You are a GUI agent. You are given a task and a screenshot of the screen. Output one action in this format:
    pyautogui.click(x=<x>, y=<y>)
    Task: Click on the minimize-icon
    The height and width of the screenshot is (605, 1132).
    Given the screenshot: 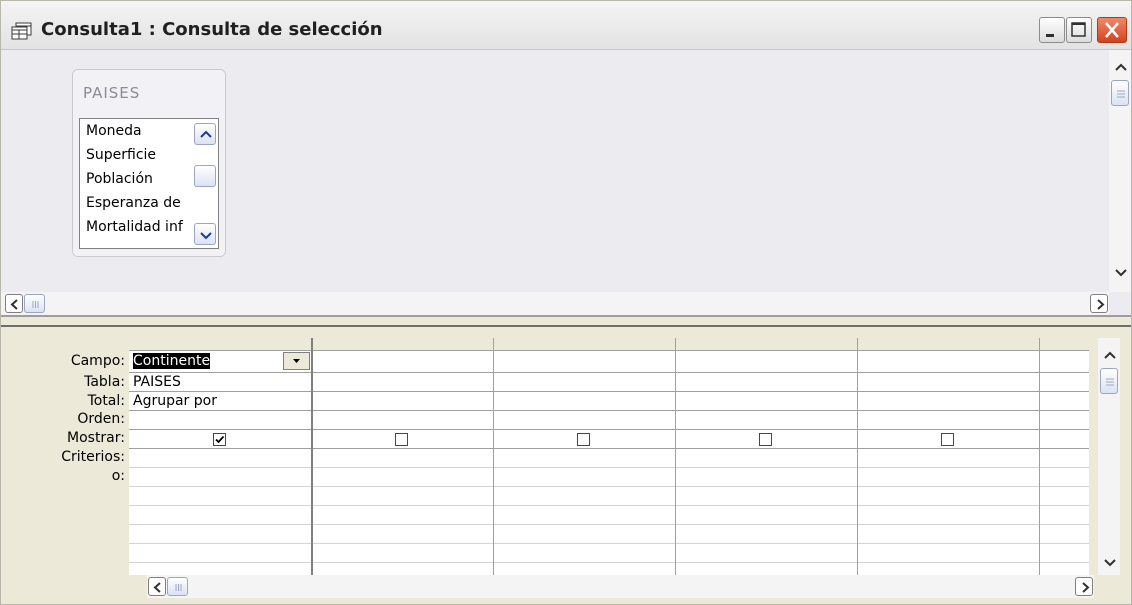 What is the action you would take?
    pyautogui.click(x=1050, y=35)
    